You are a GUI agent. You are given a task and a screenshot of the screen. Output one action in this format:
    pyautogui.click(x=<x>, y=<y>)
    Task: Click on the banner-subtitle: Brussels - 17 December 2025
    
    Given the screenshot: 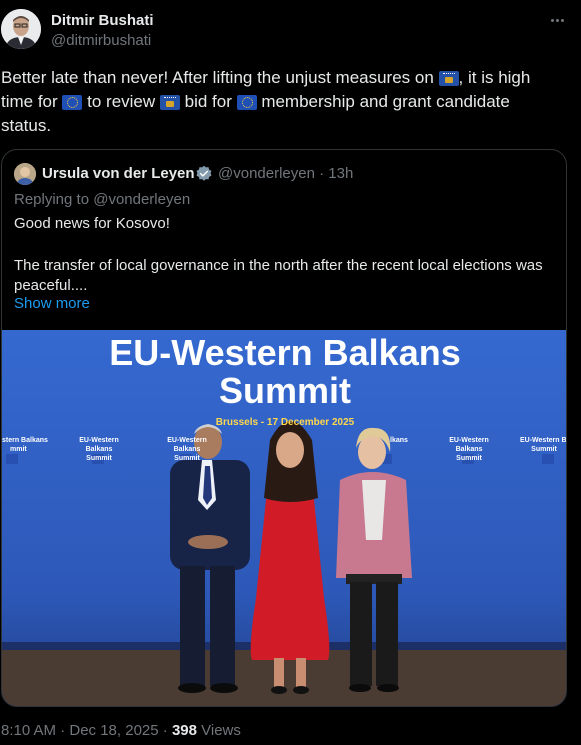 What is the action you would take?
    pyautogui.click(x=285, y=422)
    